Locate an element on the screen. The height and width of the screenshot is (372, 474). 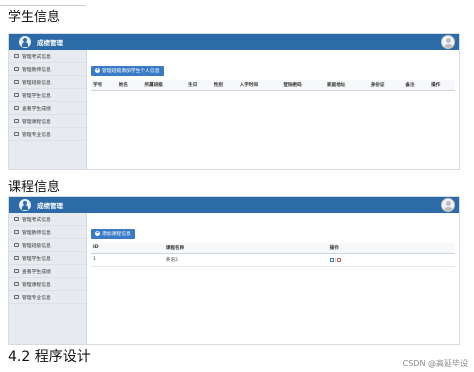
table-row: 1 英语2 | is located at coordinates (273, 260).